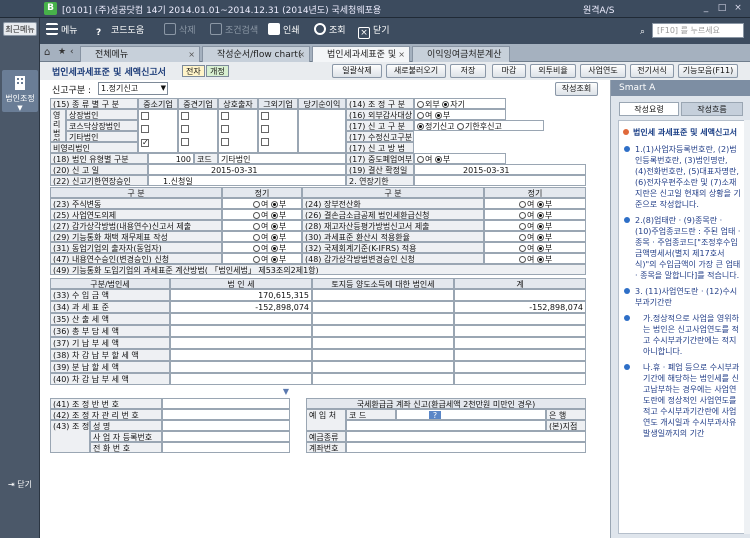 The width and height of the screenshot is (750, 538). What do you see at coordinates (466, 447) in the screenshot?
I see `acct-no-input` at bounding box center [466, 447].